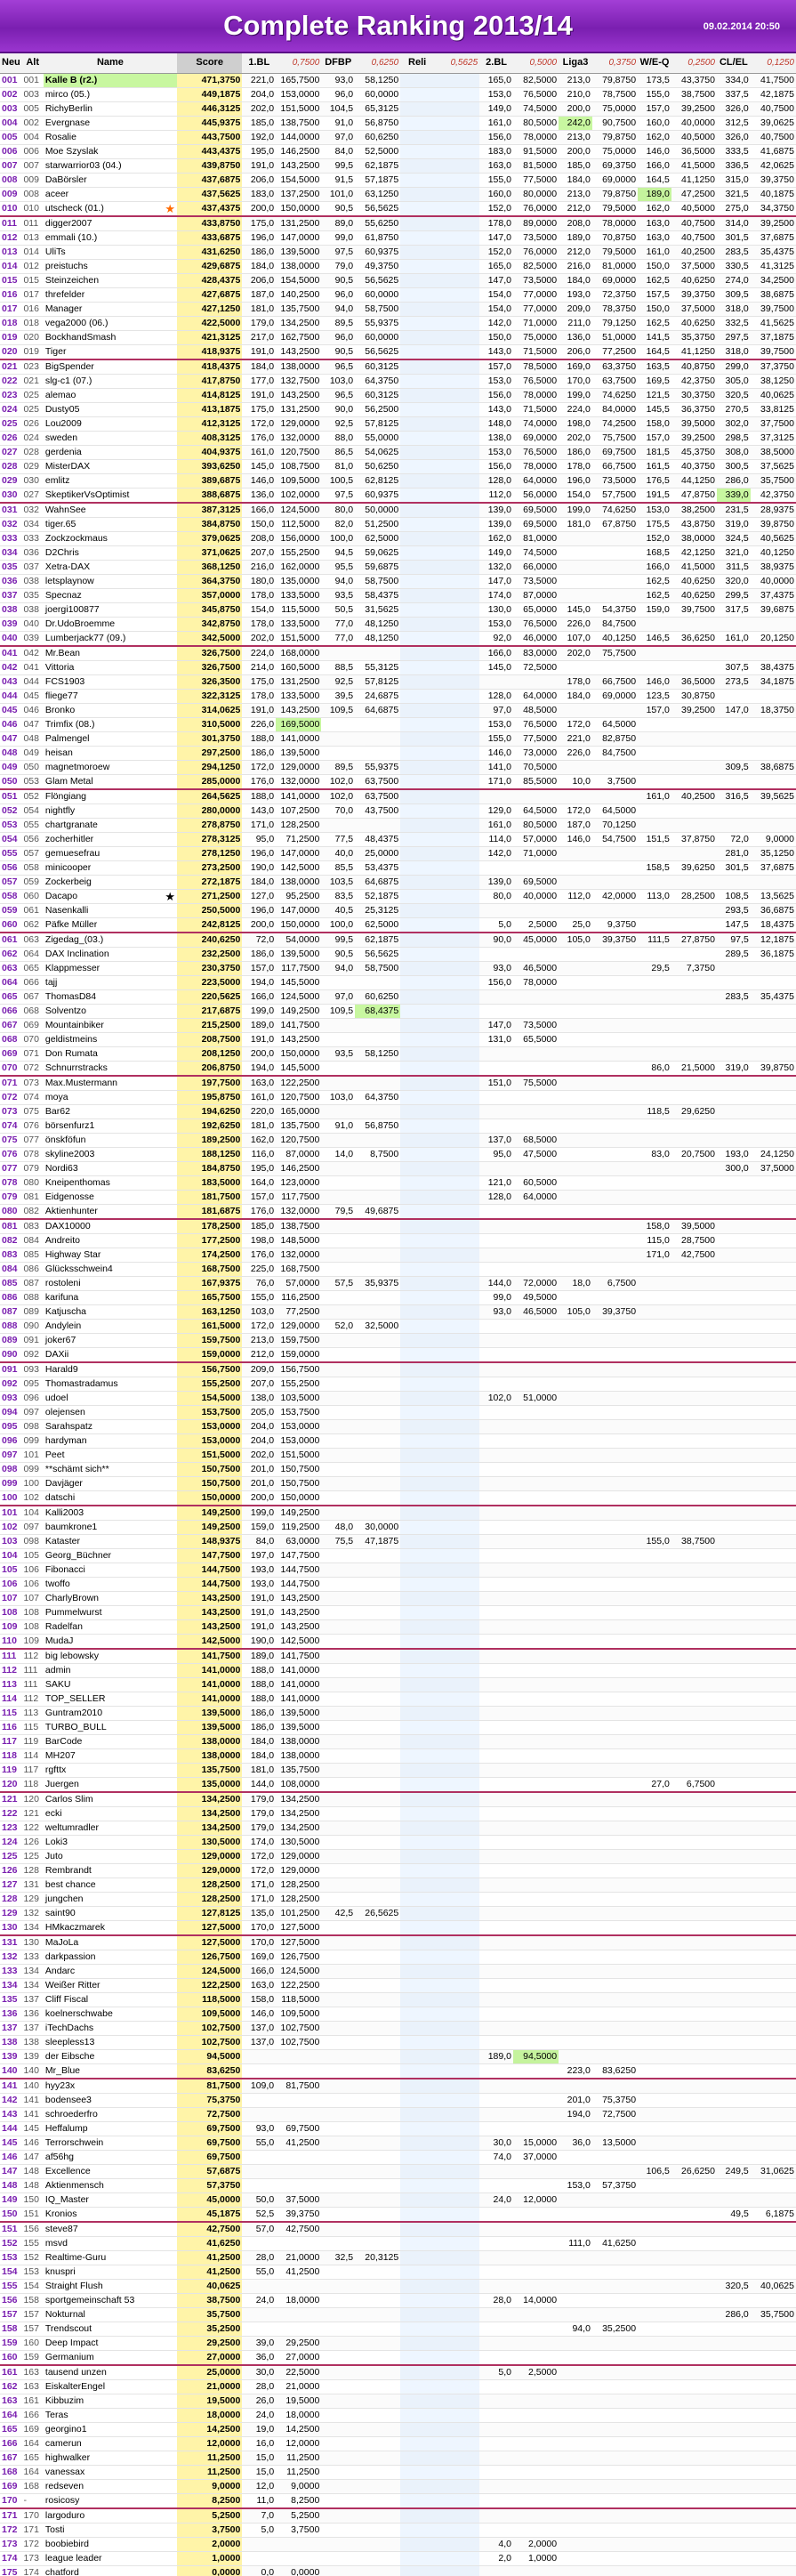 Image resolution: width=796 pixels, height=2576 pixels. Describe the element at coordinates (259, 724) in the screenshot. I see `score-cell: 226,0` at that location.